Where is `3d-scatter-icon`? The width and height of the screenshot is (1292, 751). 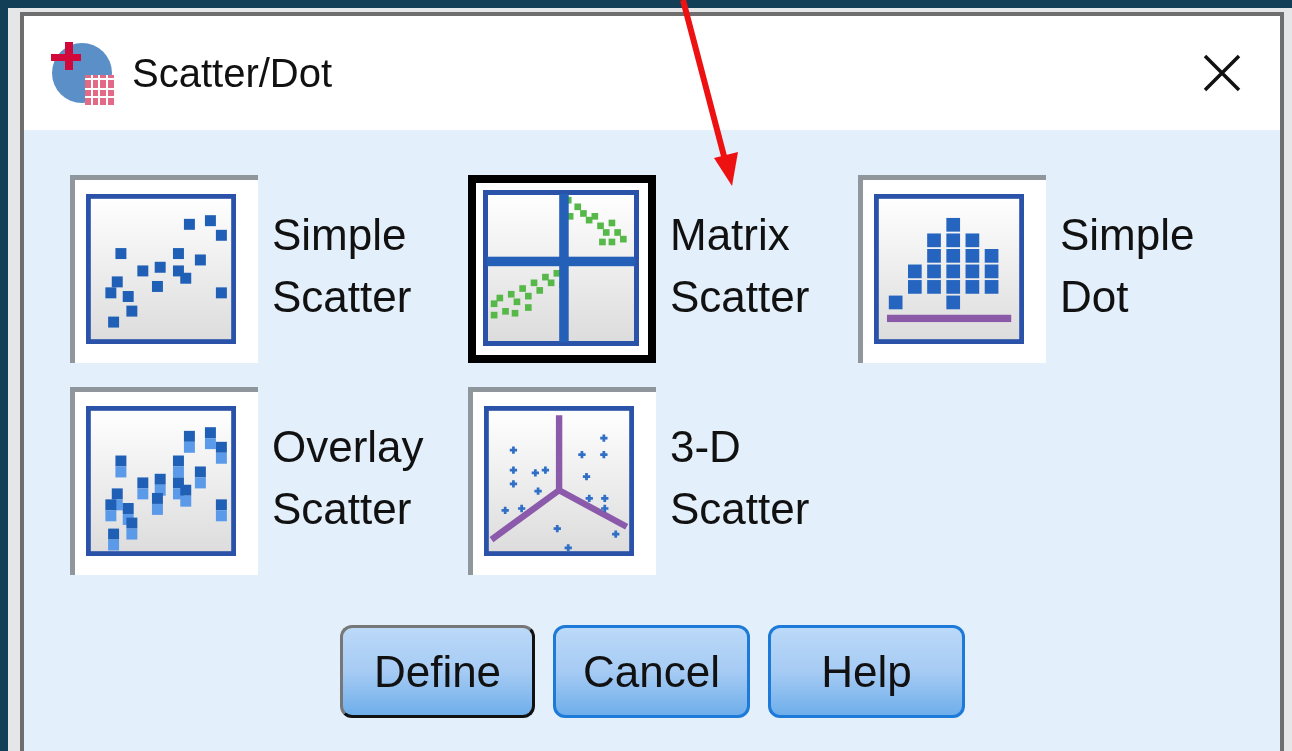
3d-scatter-icon is located at coordinates (559, 481).